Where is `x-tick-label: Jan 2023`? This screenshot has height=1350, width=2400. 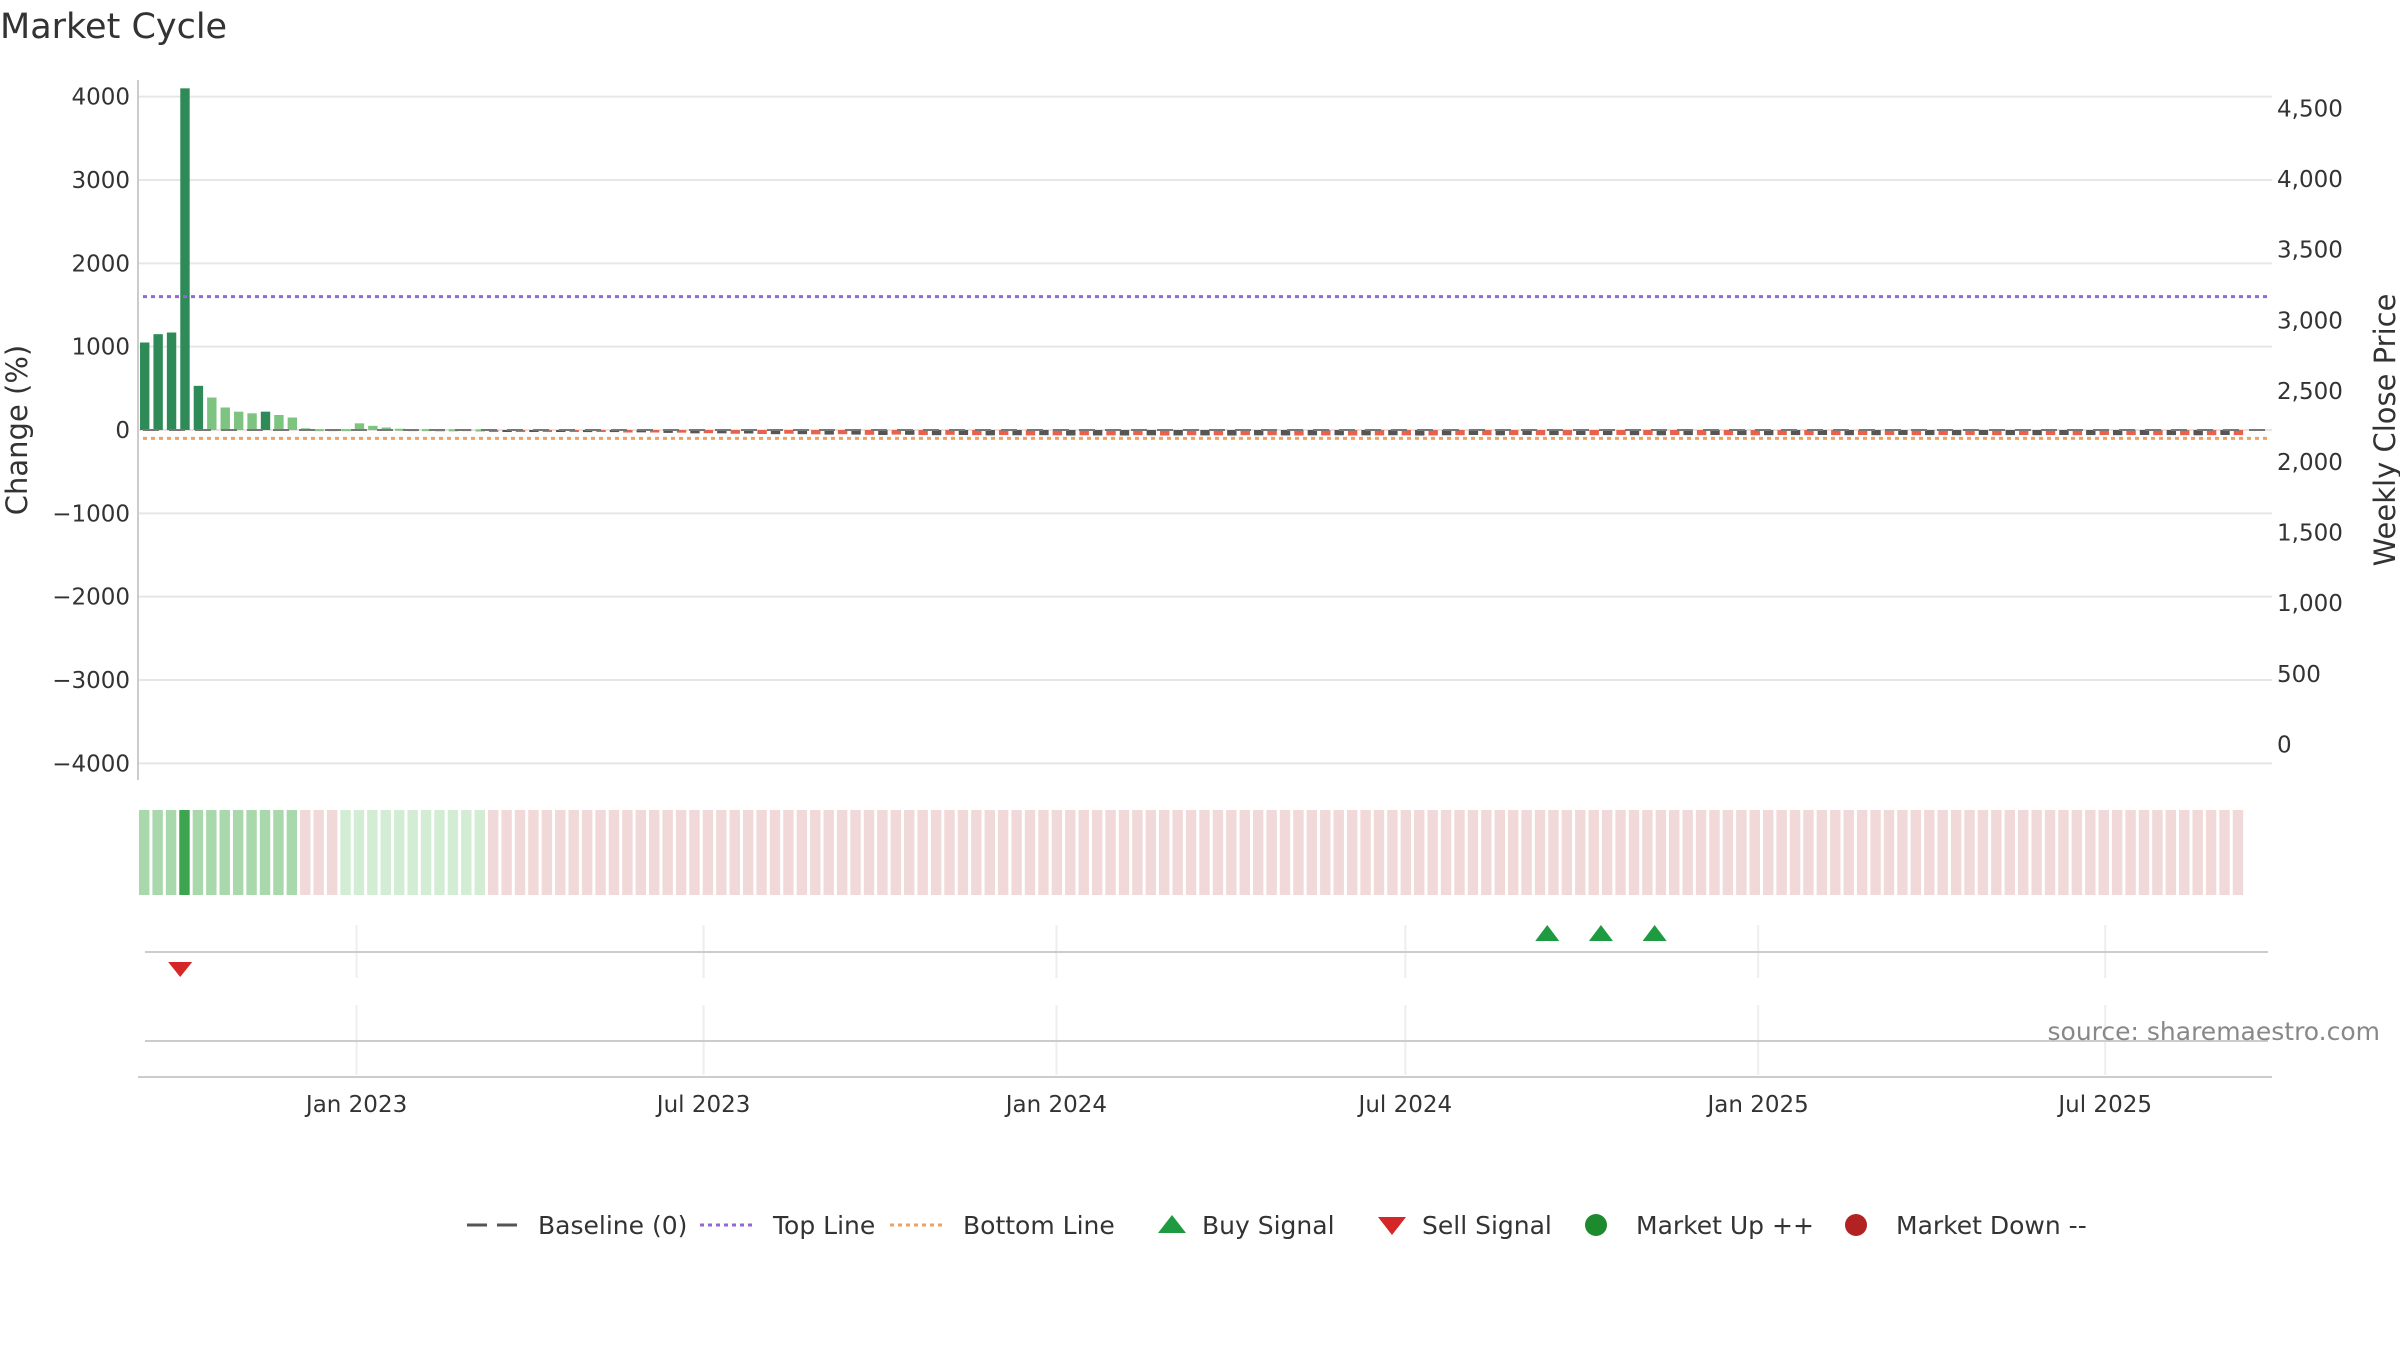
x-tick-label: Jan 2023 is located at coordinates (355, 1105).